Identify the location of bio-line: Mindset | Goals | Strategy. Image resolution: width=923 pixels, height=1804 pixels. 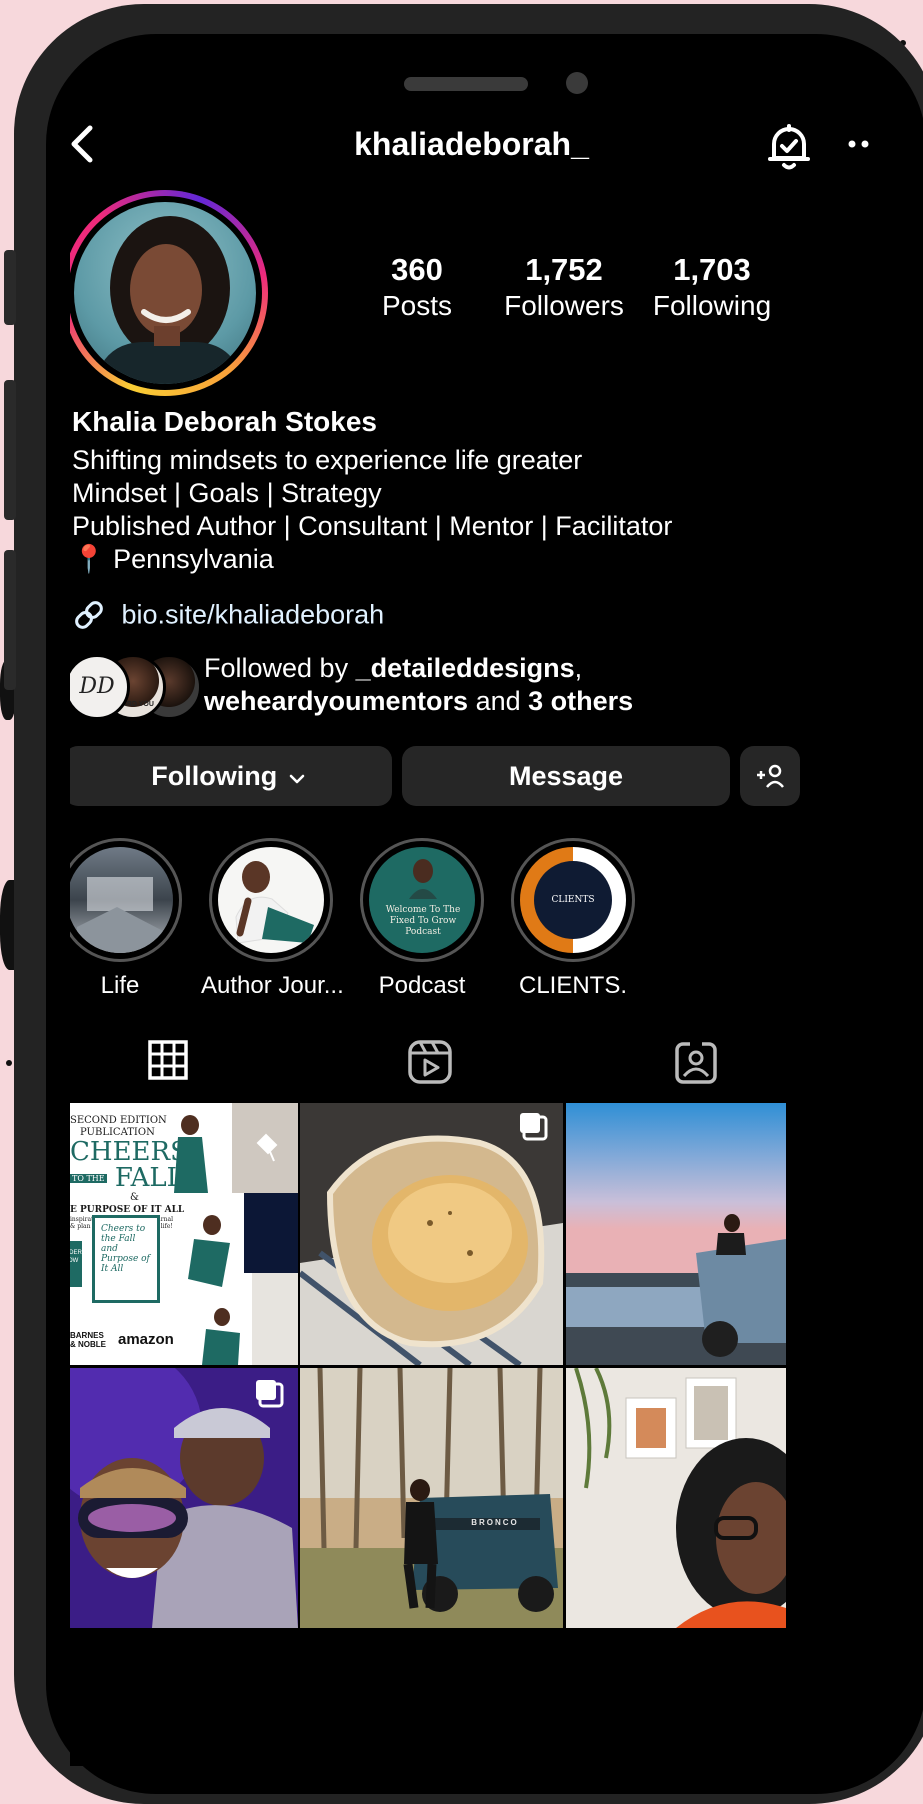
(227, 493).